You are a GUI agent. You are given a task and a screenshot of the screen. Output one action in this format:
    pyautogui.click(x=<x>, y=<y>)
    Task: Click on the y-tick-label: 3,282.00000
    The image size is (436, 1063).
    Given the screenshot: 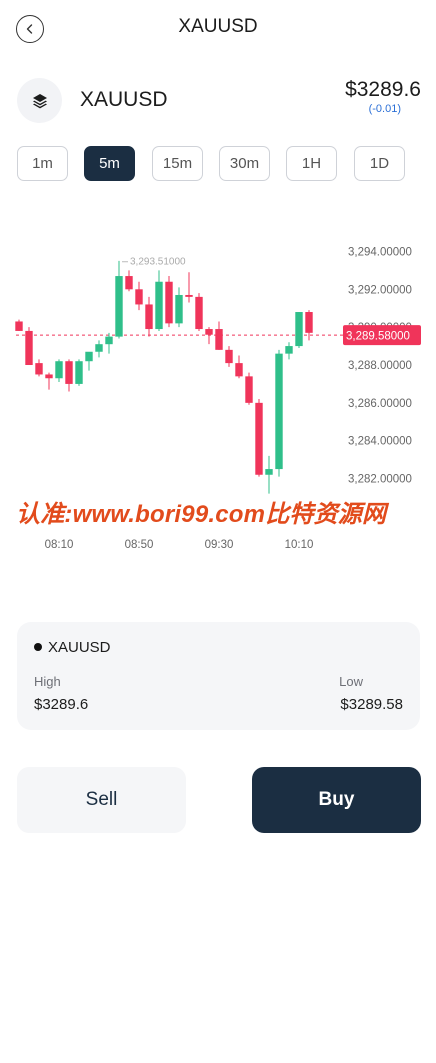 What is the action you would take?
    pyautogui.click(x=380, y=480)
    